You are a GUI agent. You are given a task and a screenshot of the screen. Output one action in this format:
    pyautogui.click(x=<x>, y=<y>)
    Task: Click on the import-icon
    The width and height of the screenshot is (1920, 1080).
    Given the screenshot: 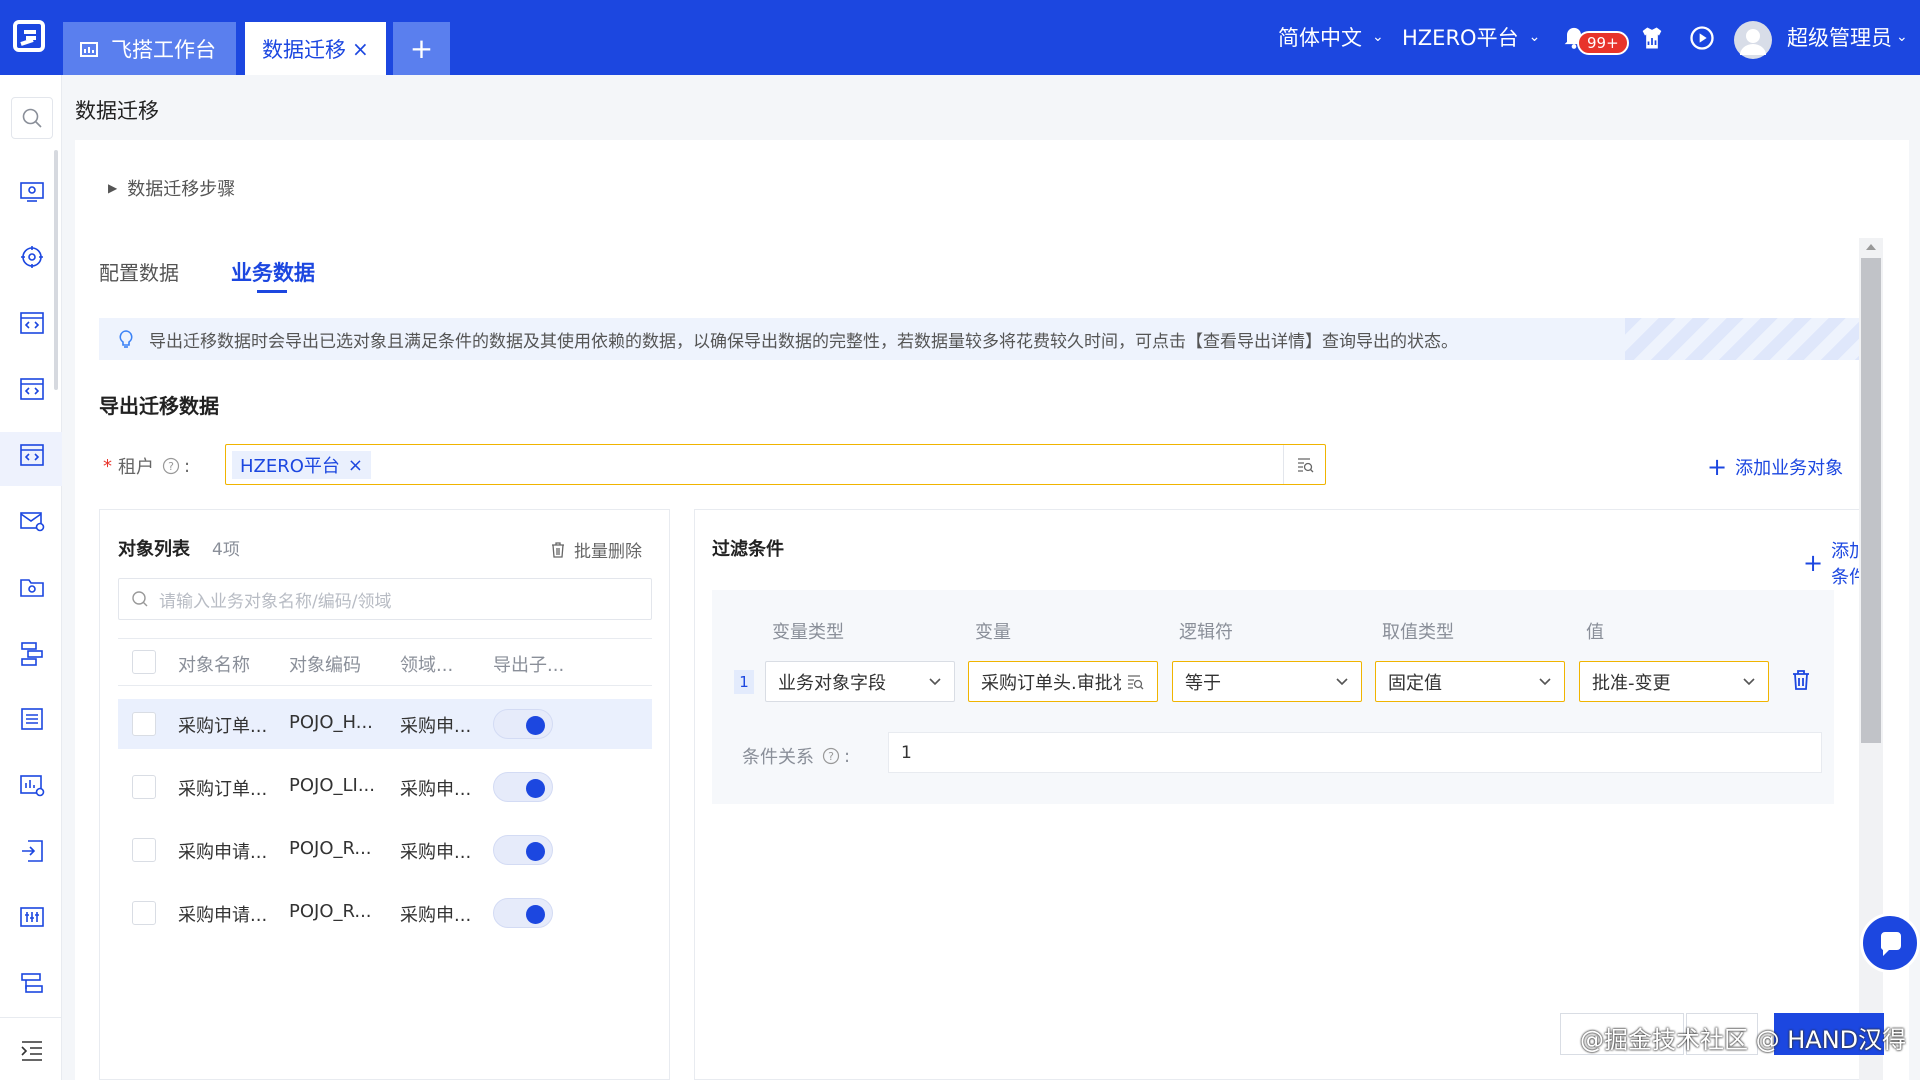 What is the action you would take?
    pyautogui.click(x=32, y=851)
    